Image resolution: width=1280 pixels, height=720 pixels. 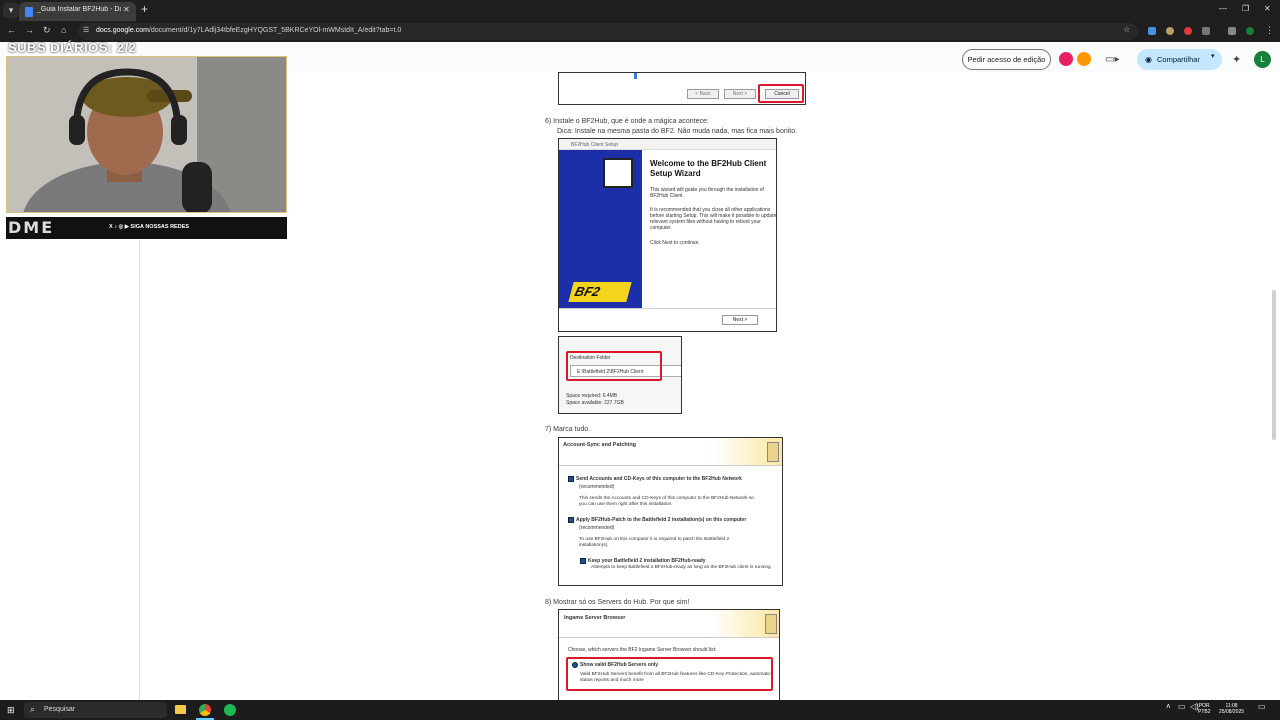 I want to click on extension-translate-icon, so click(x=1152, y=31).